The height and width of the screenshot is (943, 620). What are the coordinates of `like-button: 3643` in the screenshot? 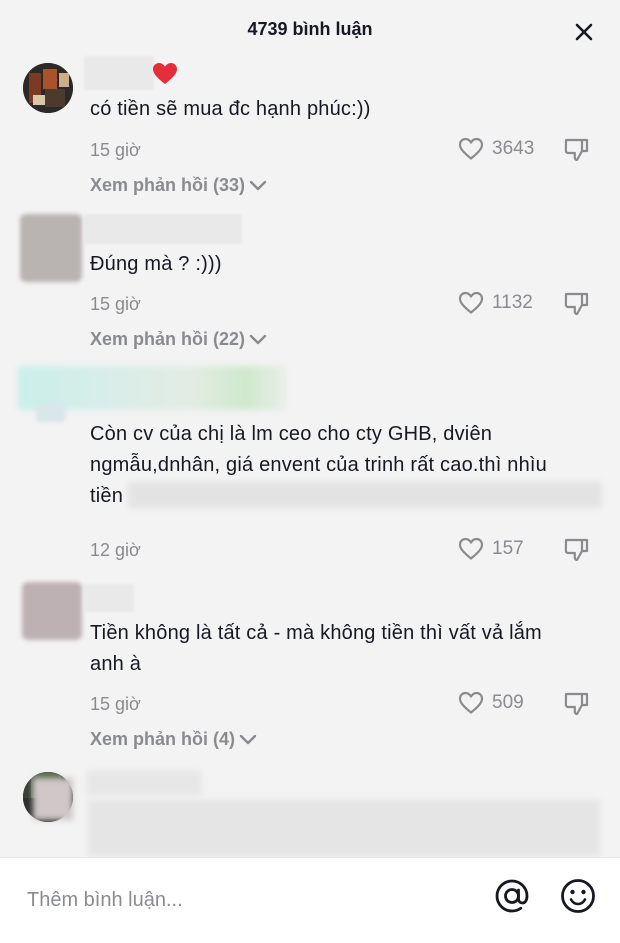 It's located at (496, 149).